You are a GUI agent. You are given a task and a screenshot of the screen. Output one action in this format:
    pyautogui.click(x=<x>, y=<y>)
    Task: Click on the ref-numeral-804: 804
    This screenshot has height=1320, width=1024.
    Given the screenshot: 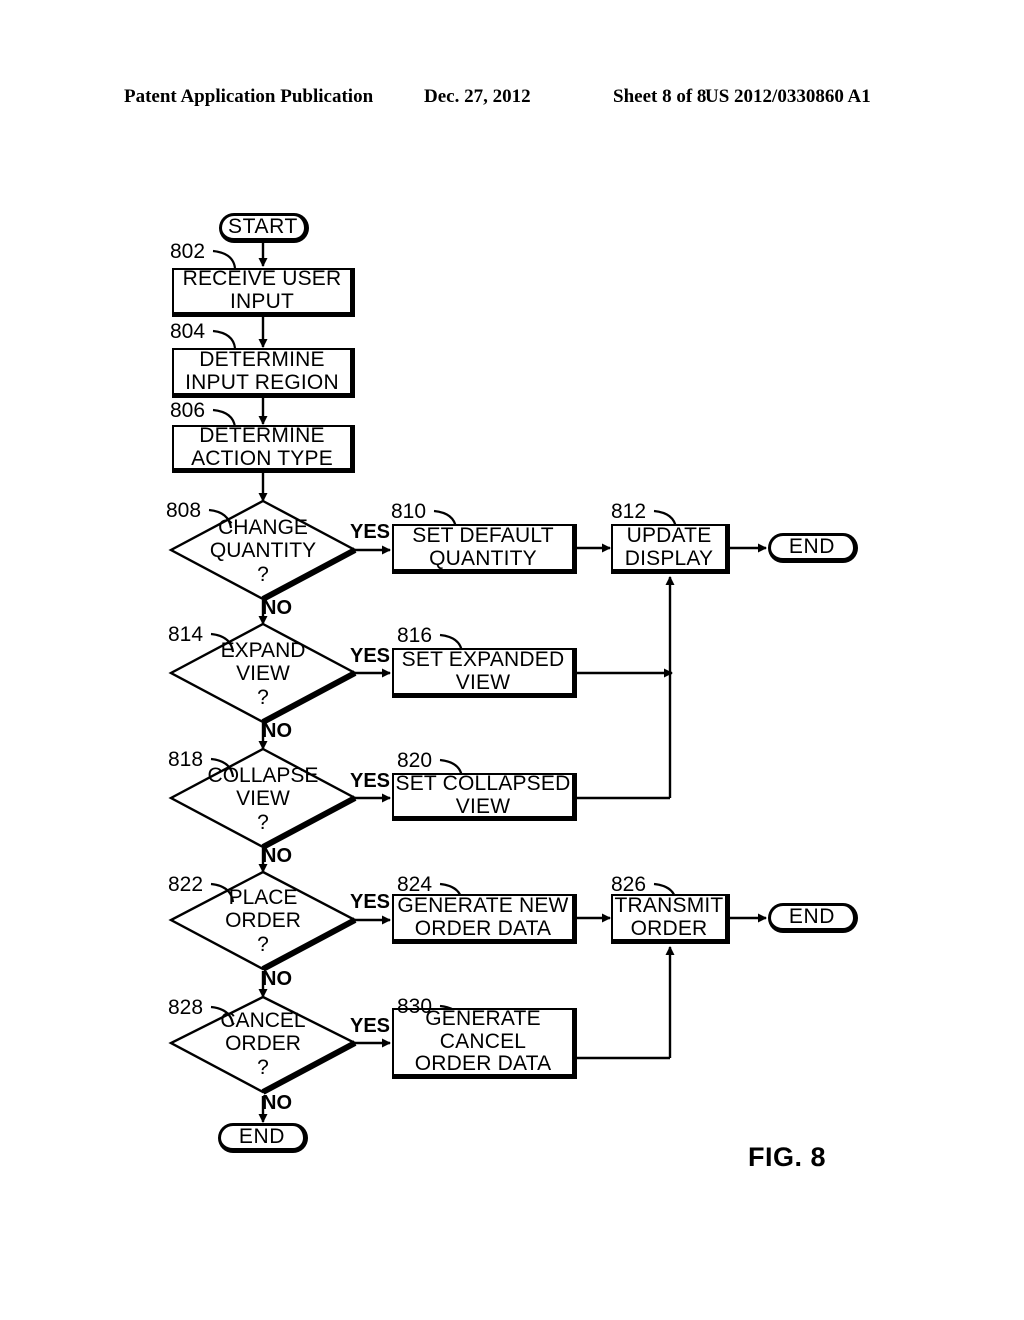 What is the action you would take?
    pyautogui.click(x=188, y=331)
    